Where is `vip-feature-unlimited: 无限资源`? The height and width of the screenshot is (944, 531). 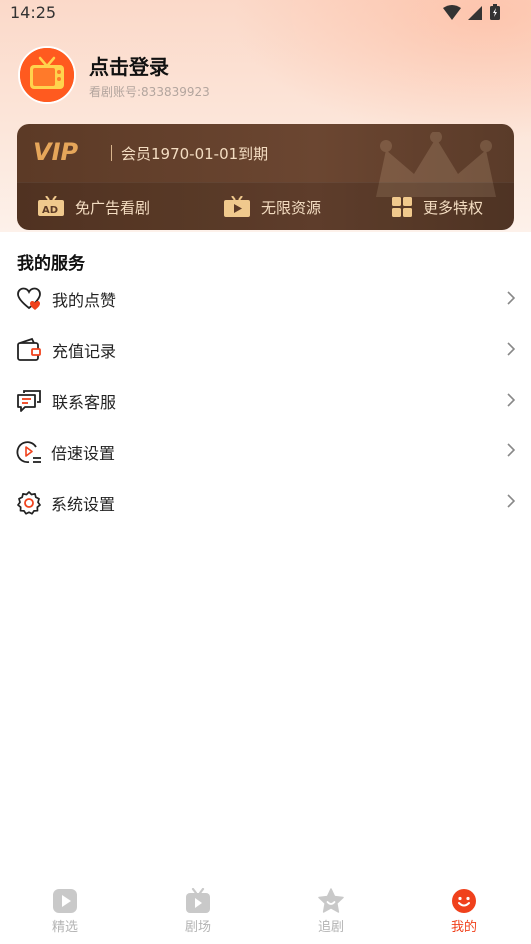 vip-feature-unlimited: 无限资源 is located at coordinates (272, 207).